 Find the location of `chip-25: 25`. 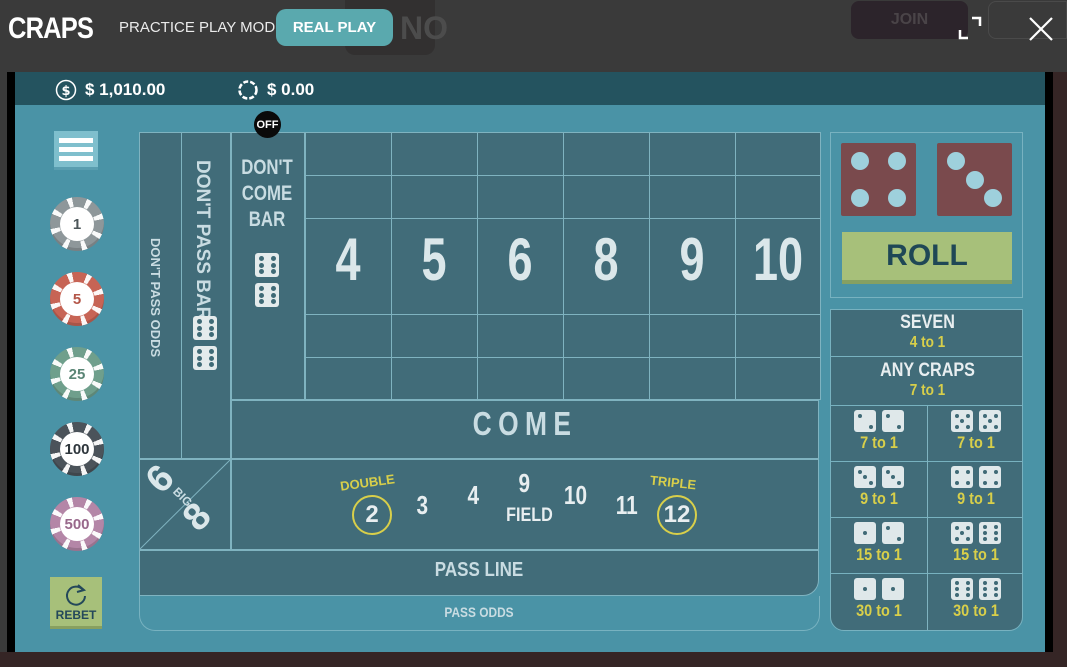

chip-25: 25 is located at coordinates (77, 374).